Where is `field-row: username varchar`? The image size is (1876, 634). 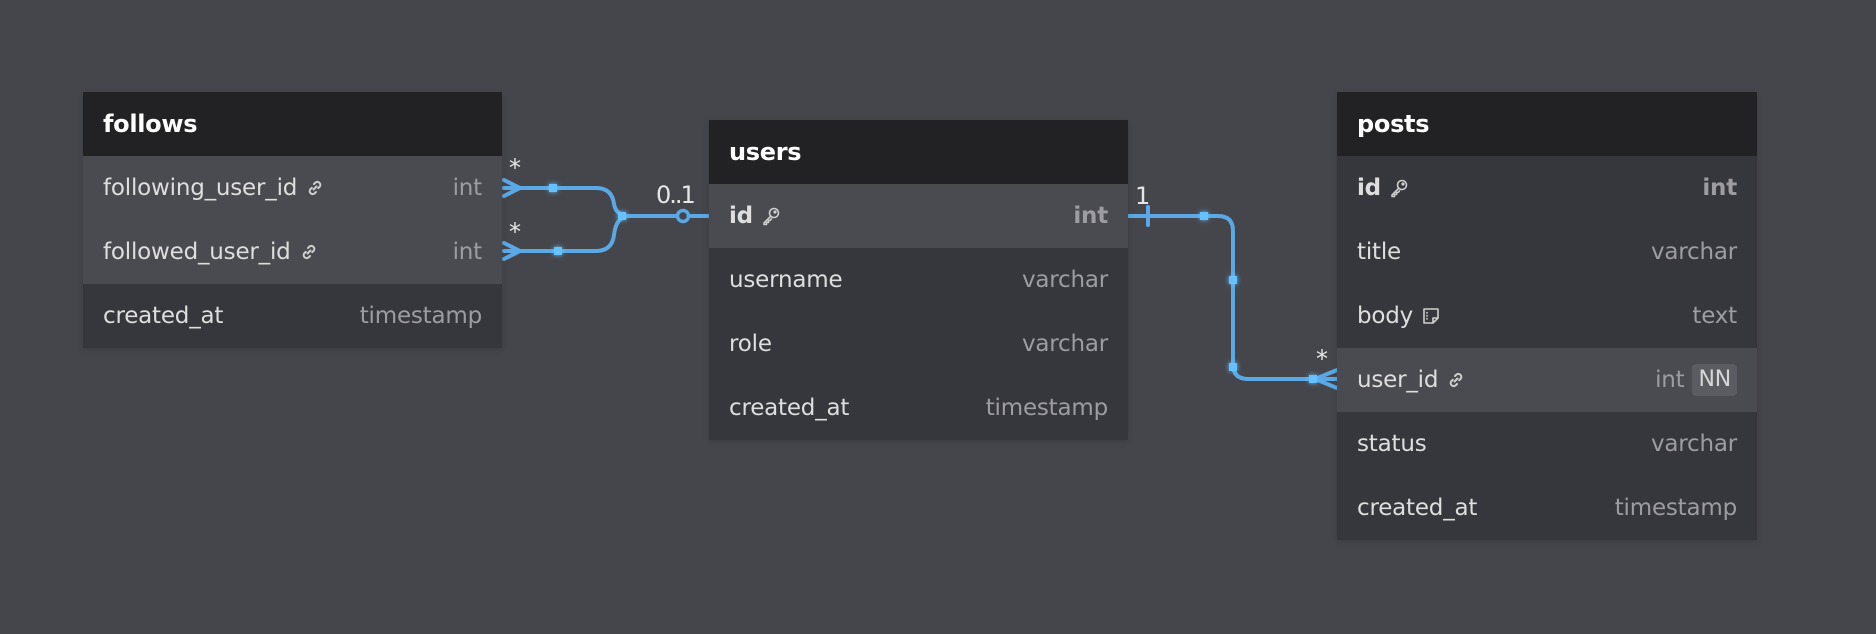 field-row: username varchar is located at coordinates (918, 280).